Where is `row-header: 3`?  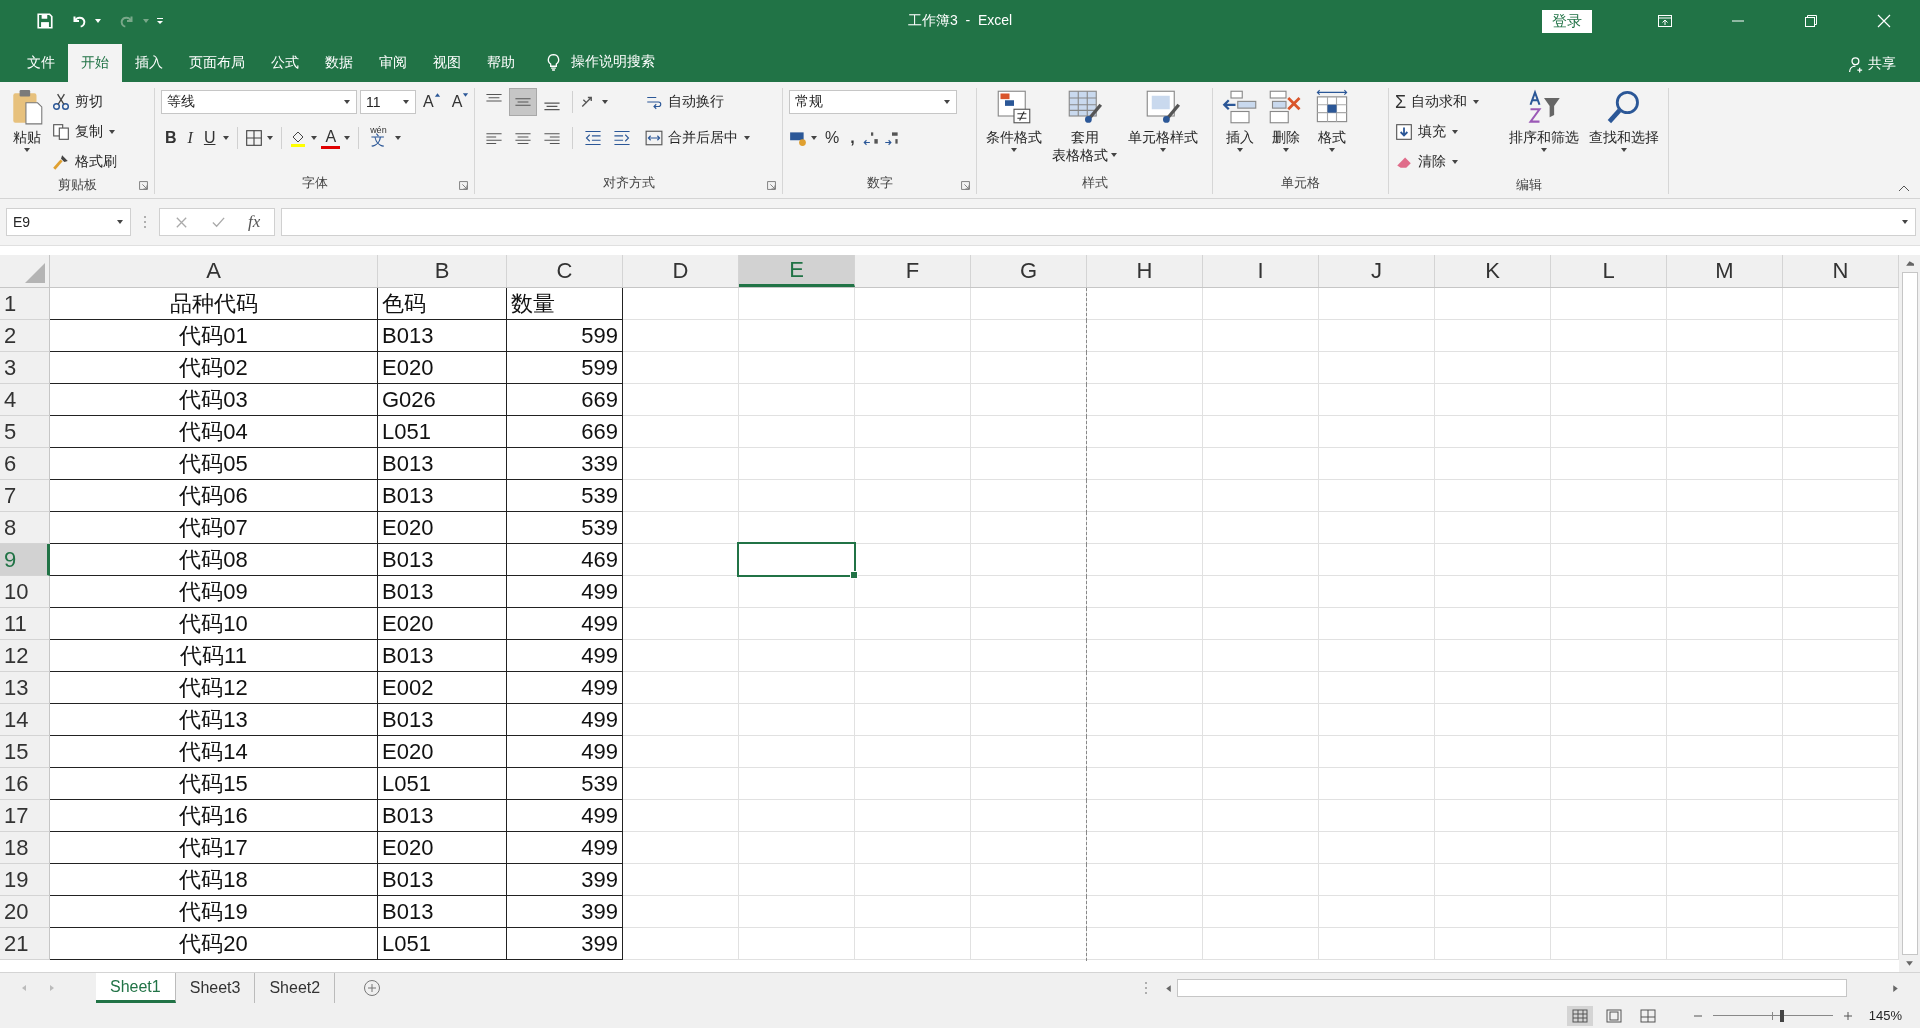 row-header: 3 is located at coordinates (25, 368).